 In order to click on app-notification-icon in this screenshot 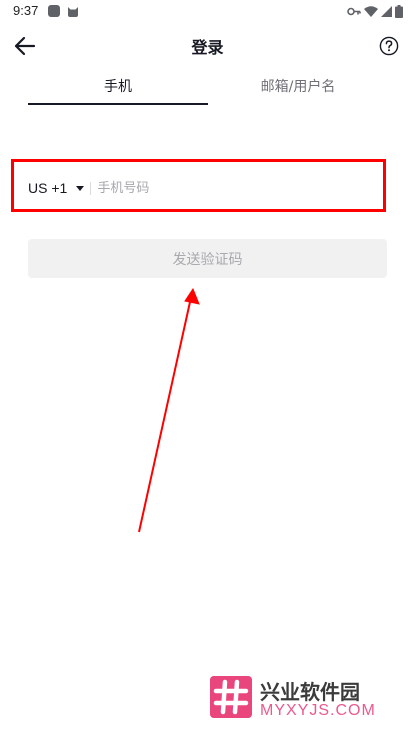, I will do `click(54, 11)`.